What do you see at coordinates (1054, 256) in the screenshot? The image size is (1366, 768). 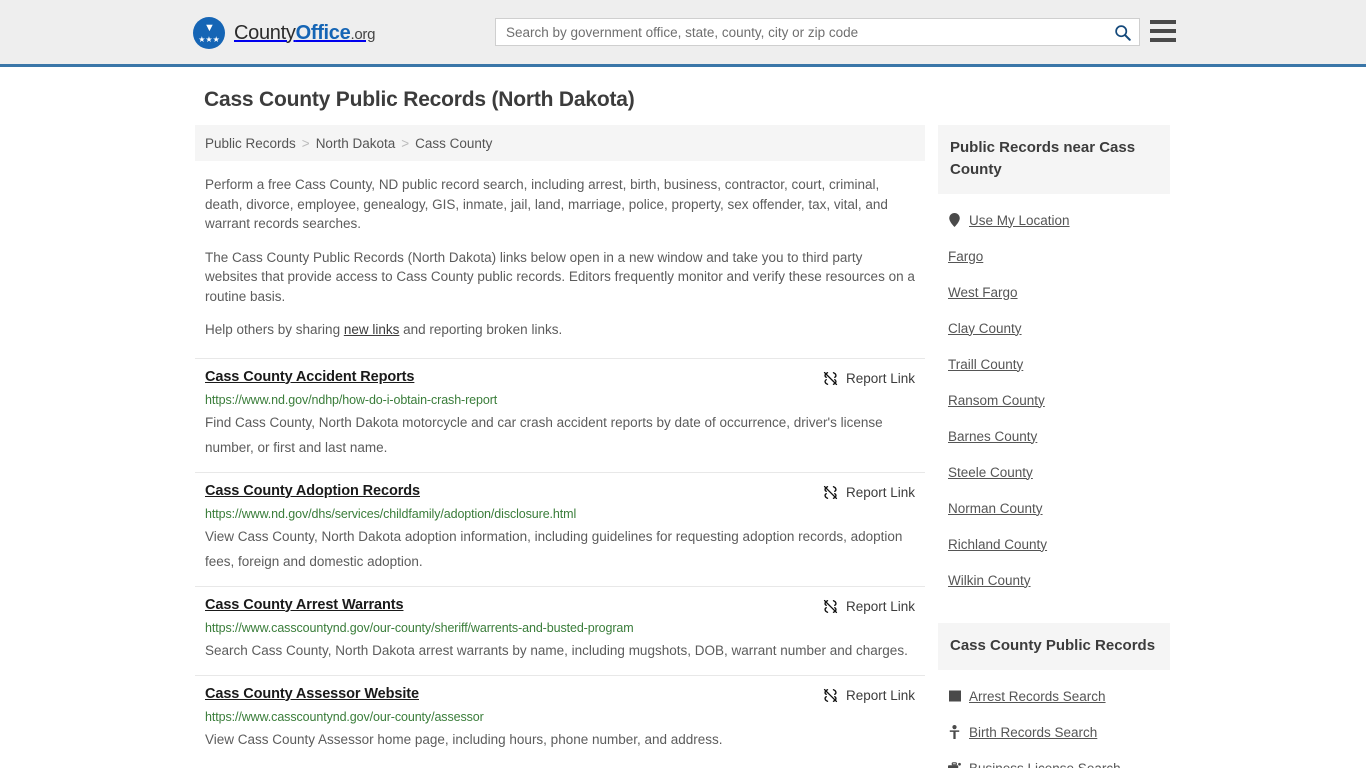 I see `nearby-location-item: Fargo` at bounding box center [1054, 256].